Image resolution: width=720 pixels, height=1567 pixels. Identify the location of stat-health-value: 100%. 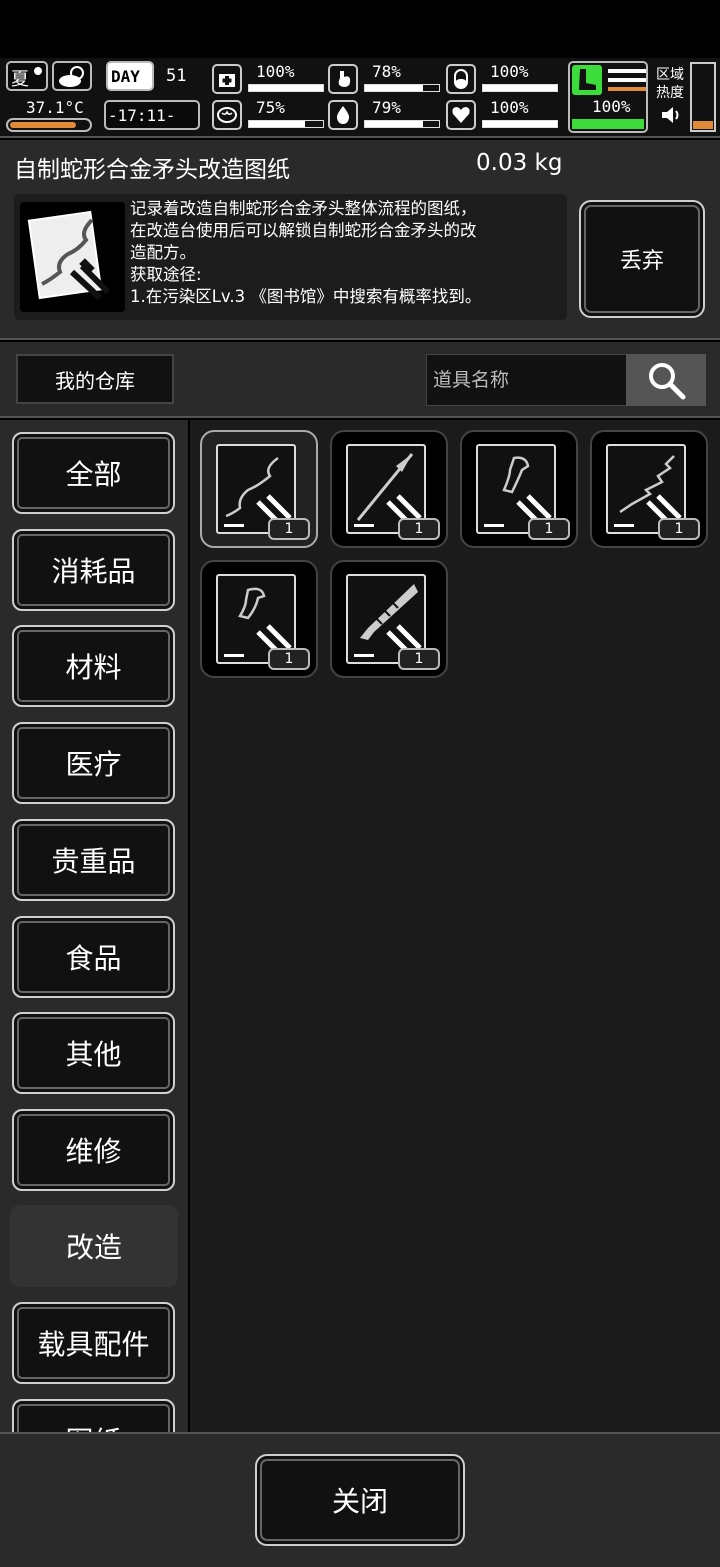
(275, 71).